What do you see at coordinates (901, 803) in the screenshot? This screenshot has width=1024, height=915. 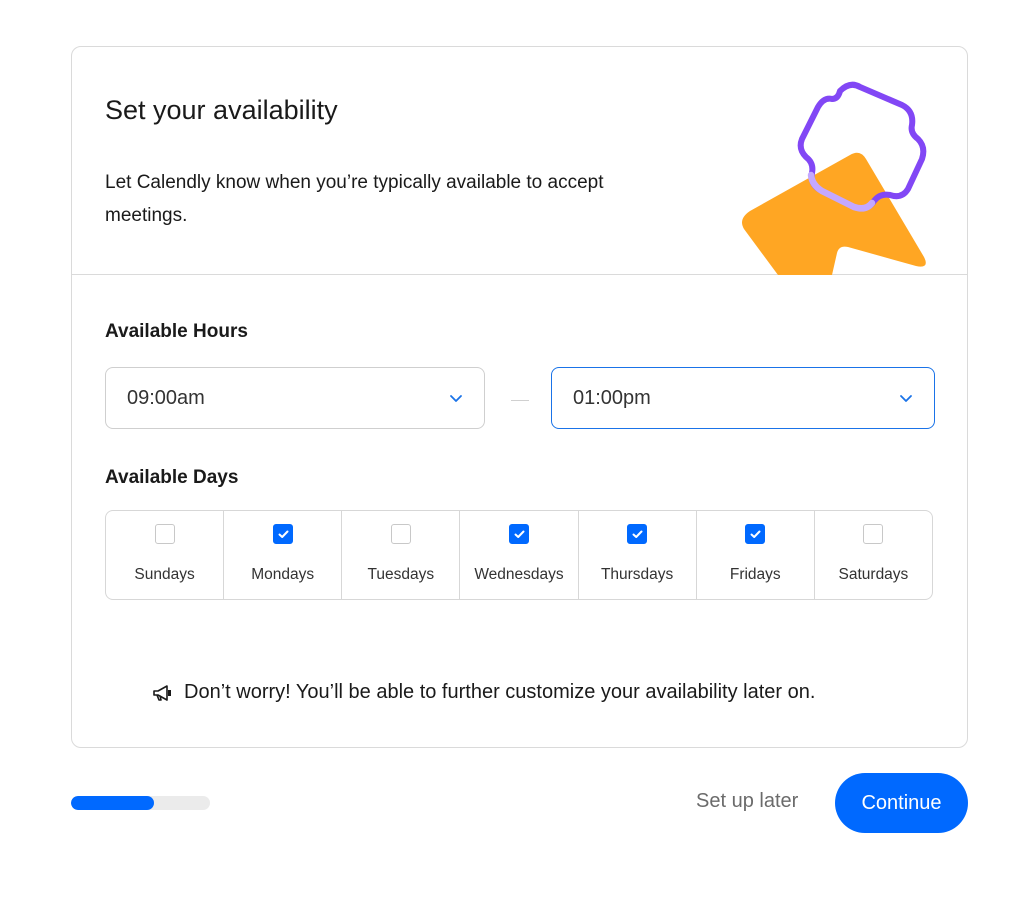 I see `continue-button: Continue` at bounding box center [901, 803].